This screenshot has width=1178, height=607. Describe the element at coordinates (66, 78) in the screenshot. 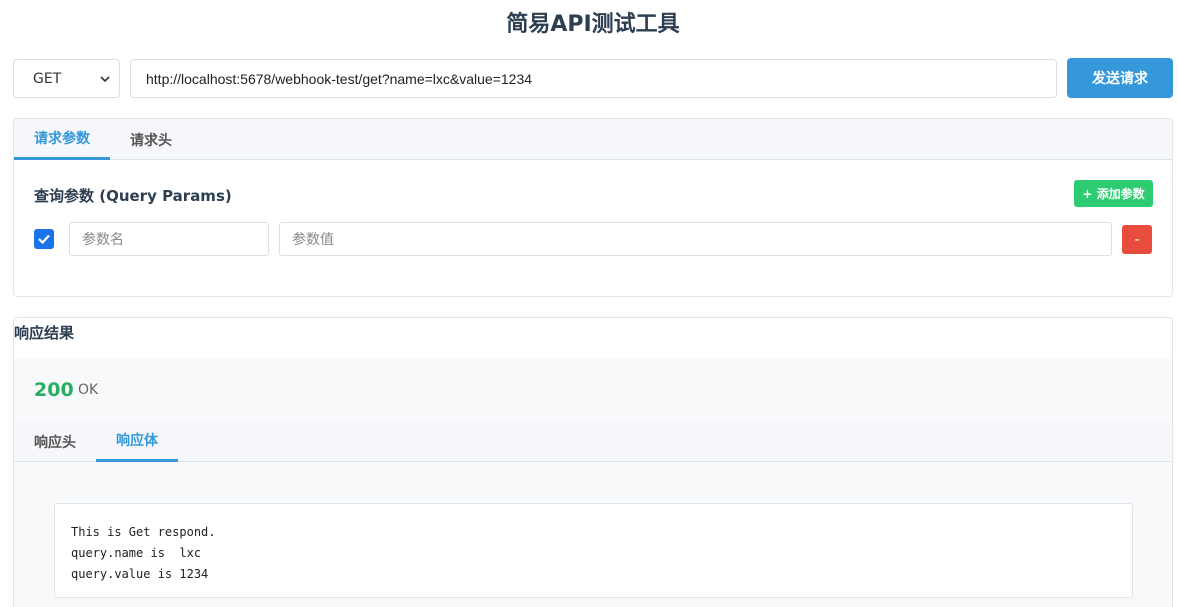

I see `method-select: GET` at that location.